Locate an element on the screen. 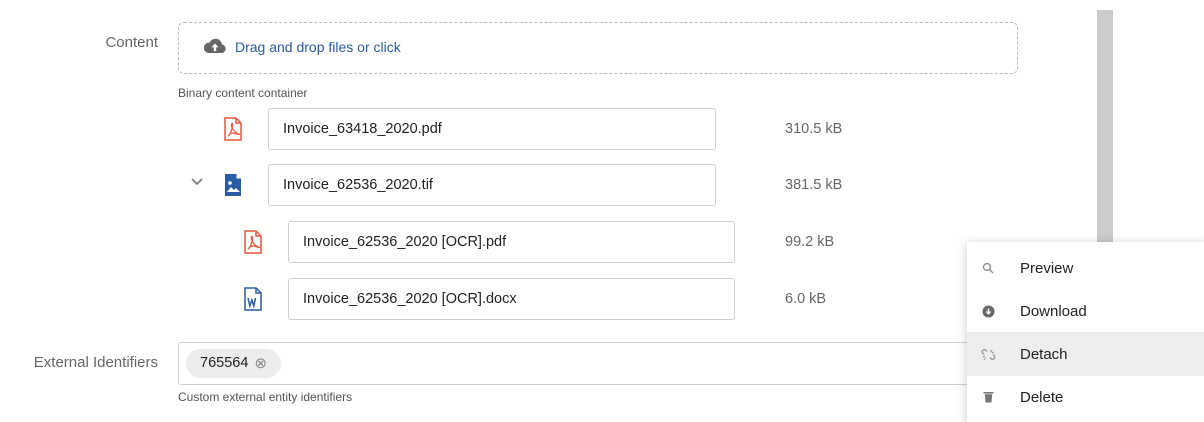 The image size is (1204, 422). menu-item-detach: Detach is located at coordinates (1085, 354).